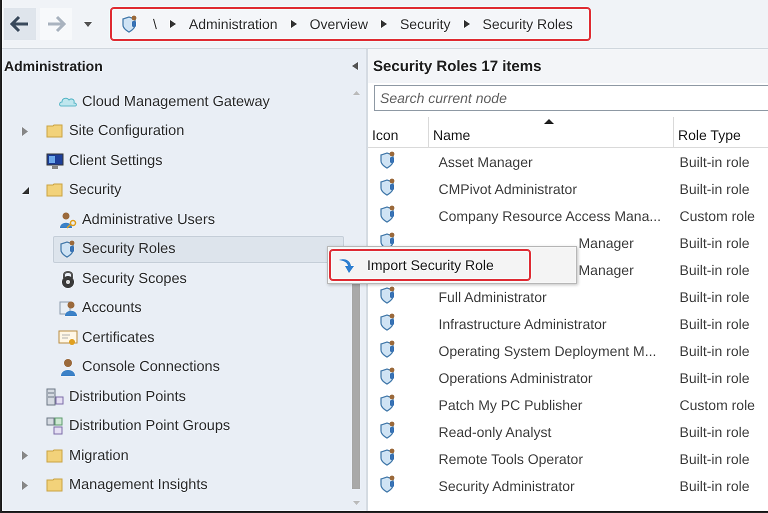  I want to click on table-cell: Remote Tools Operator, so click(510, 458).